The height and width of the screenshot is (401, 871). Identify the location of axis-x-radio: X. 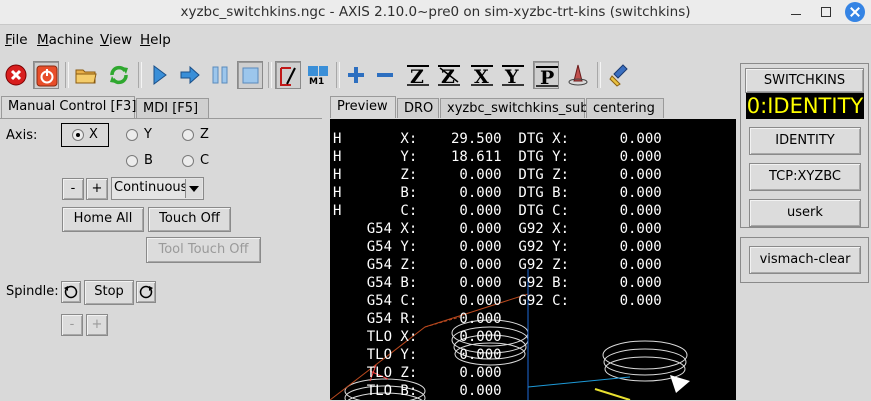
(85, 135).